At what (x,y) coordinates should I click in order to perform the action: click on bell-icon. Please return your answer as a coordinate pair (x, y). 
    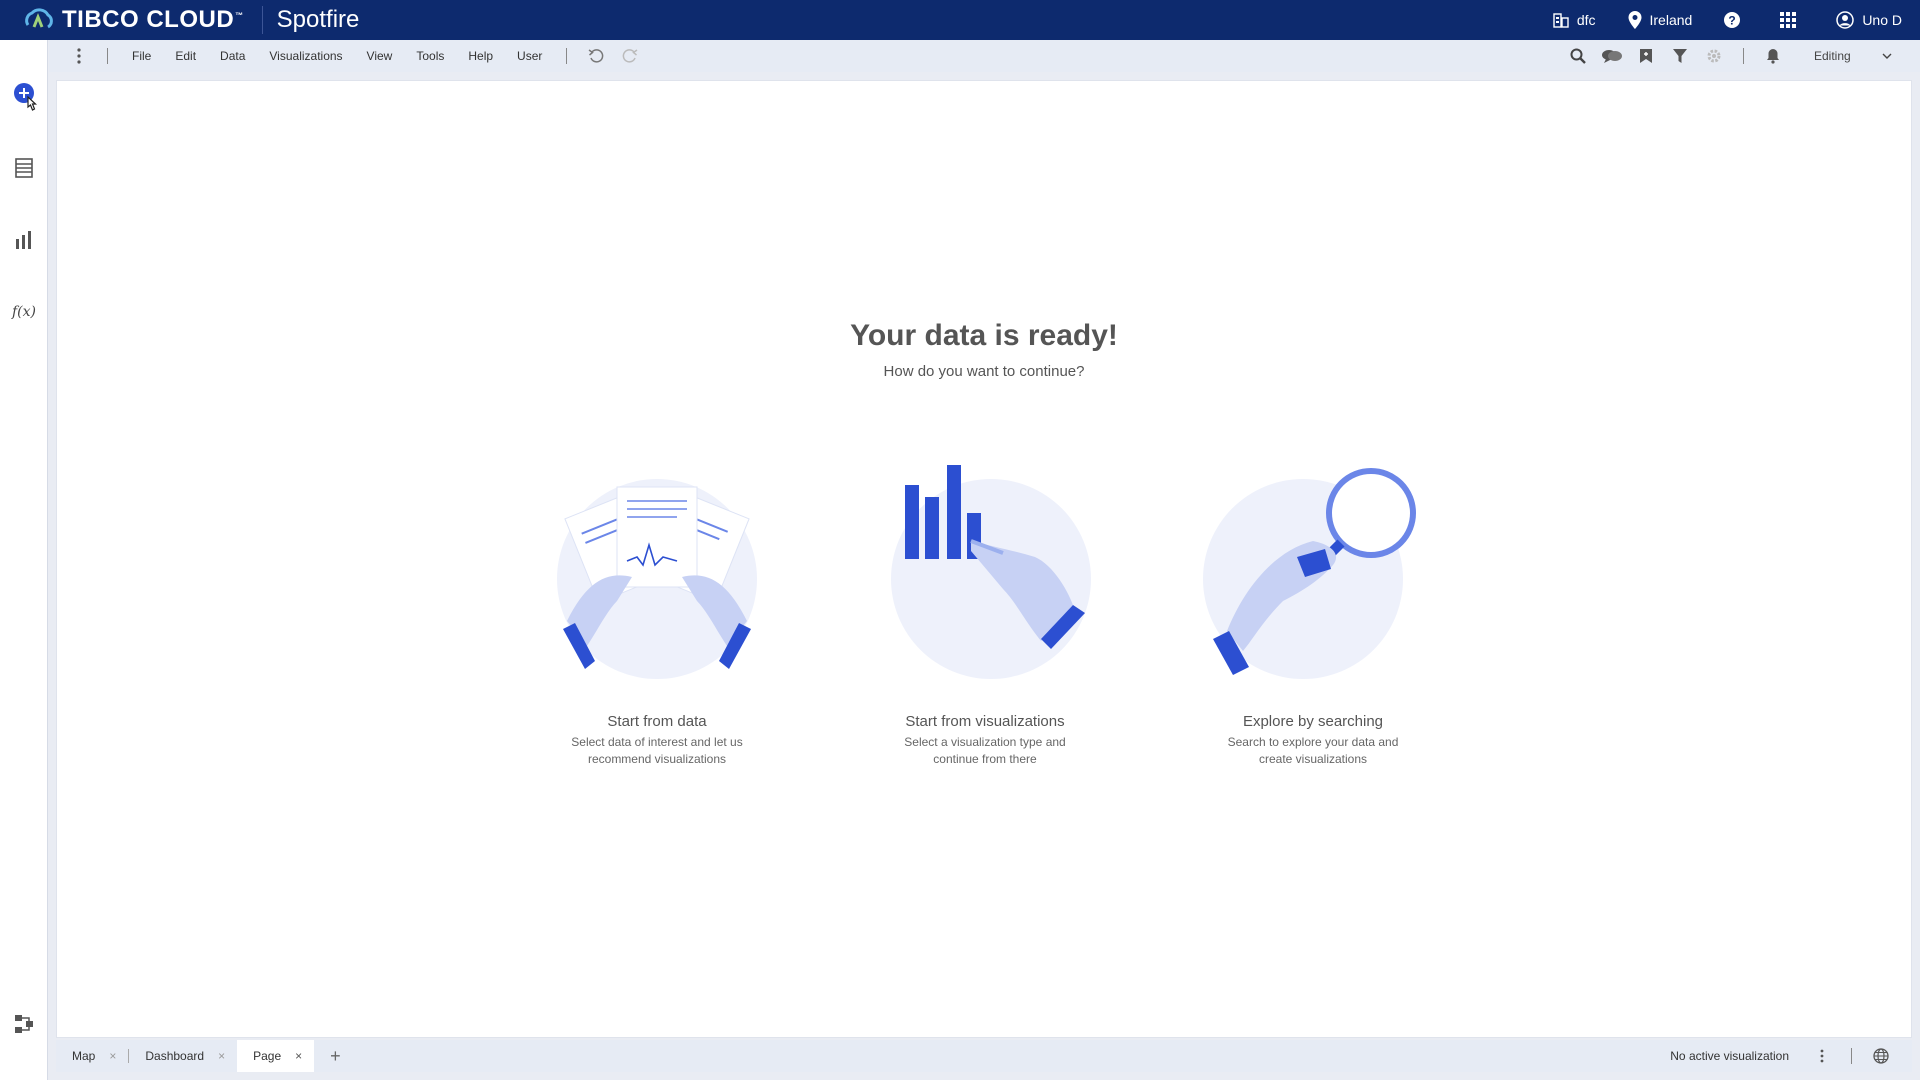
    Looking at the image, I should click on (1773, 56).